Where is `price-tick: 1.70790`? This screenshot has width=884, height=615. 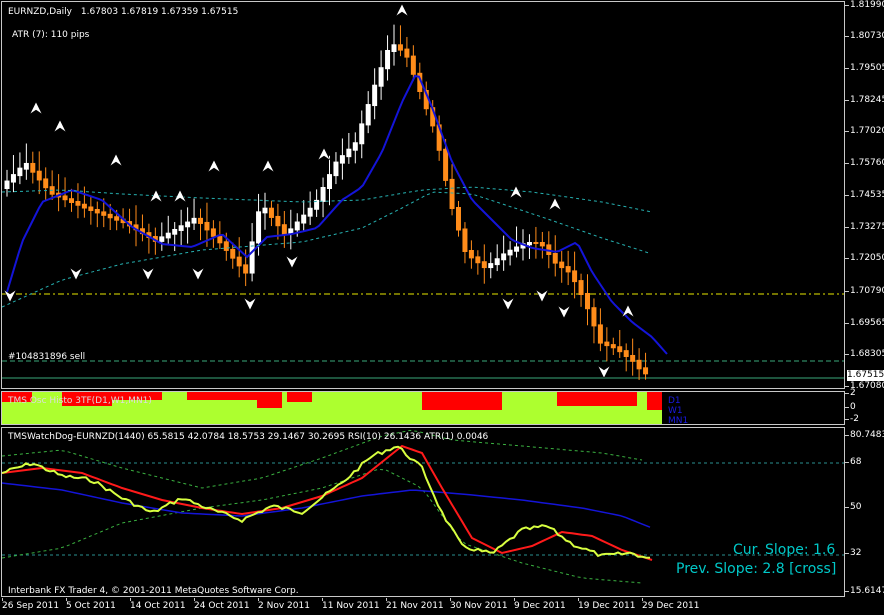
price-tick: 1.70790 is located at coordinates (864, 291).